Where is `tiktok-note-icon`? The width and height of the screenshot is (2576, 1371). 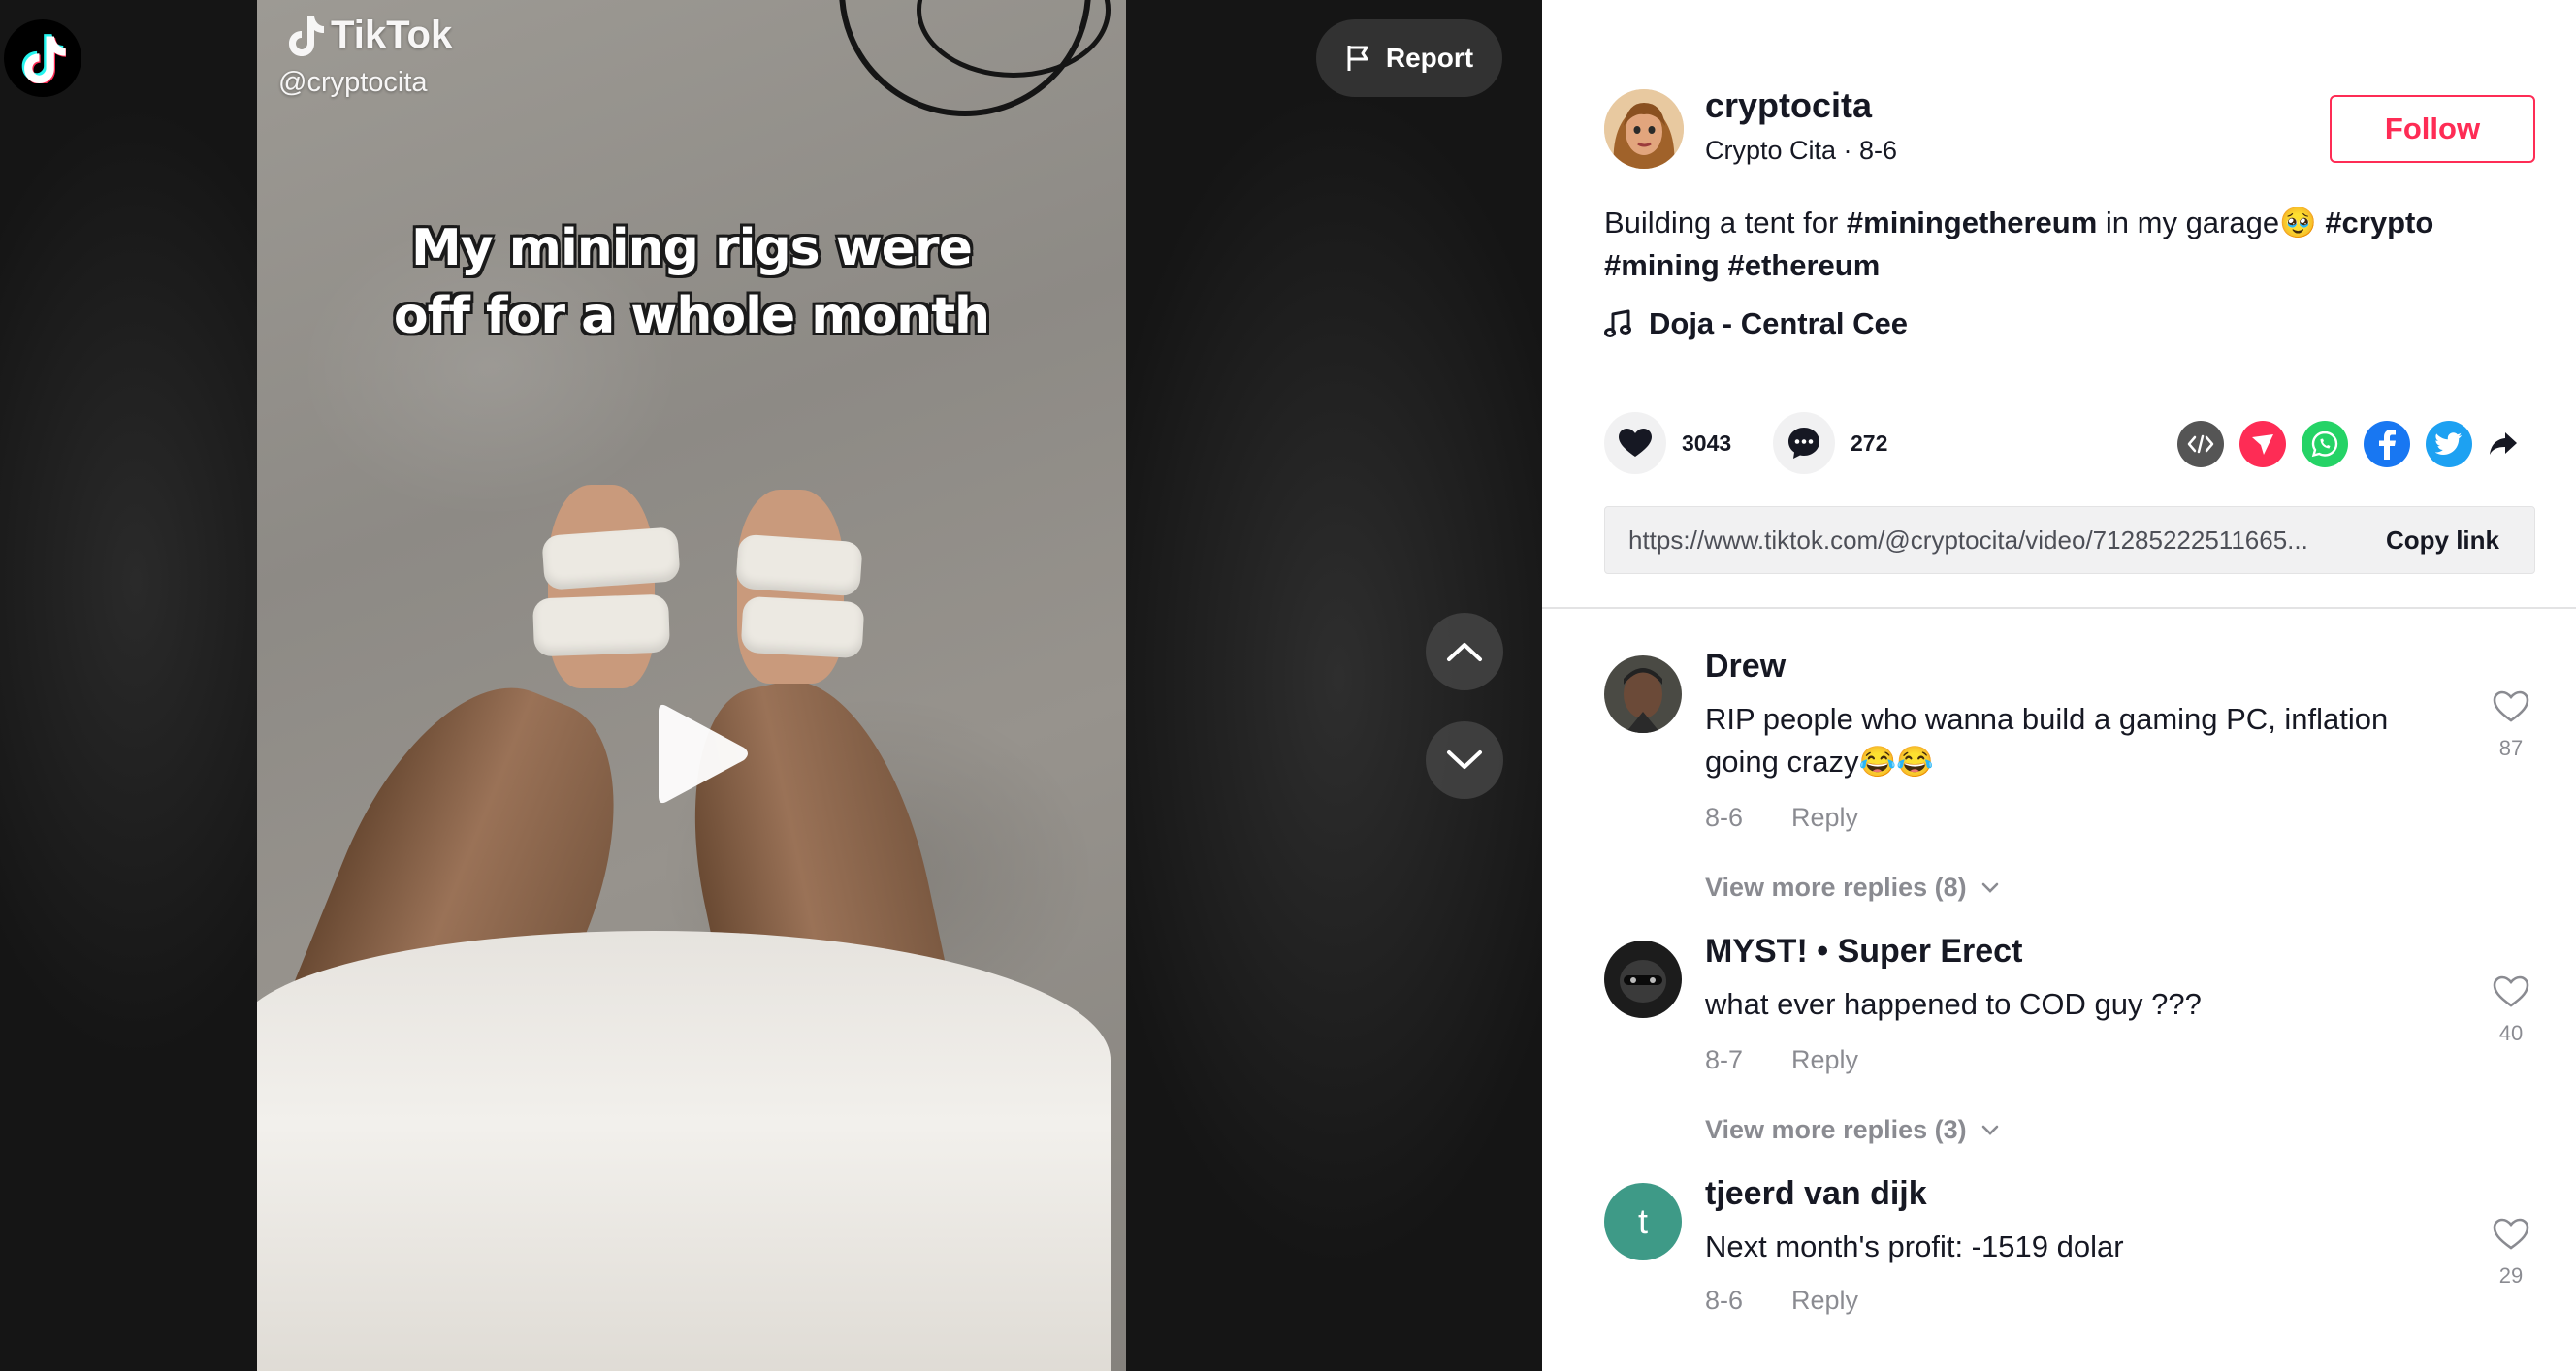
tiktok-note-icon is located at coordinates (306, 36).